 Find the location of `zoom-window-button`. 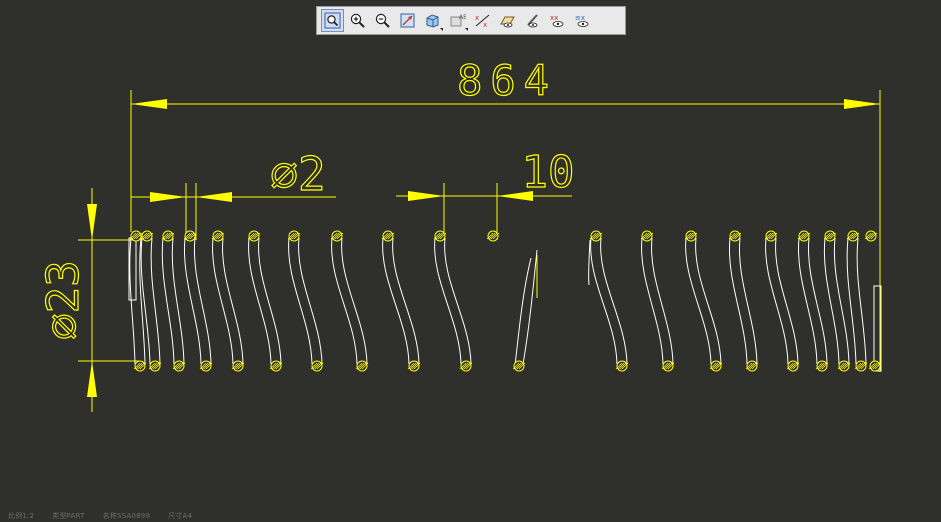

zoom-window-button is located at coordinates (332, 20).